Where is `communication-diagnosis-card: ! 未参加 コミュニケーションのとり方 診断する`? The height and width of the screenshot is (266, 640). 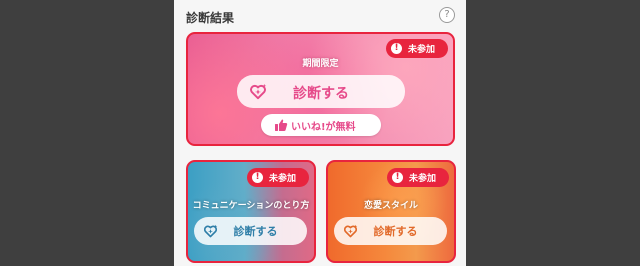 communication-diagnosis-card: ! 未参加 コミュニケーションのとり方 診断する is located at coordinates (251, 211).